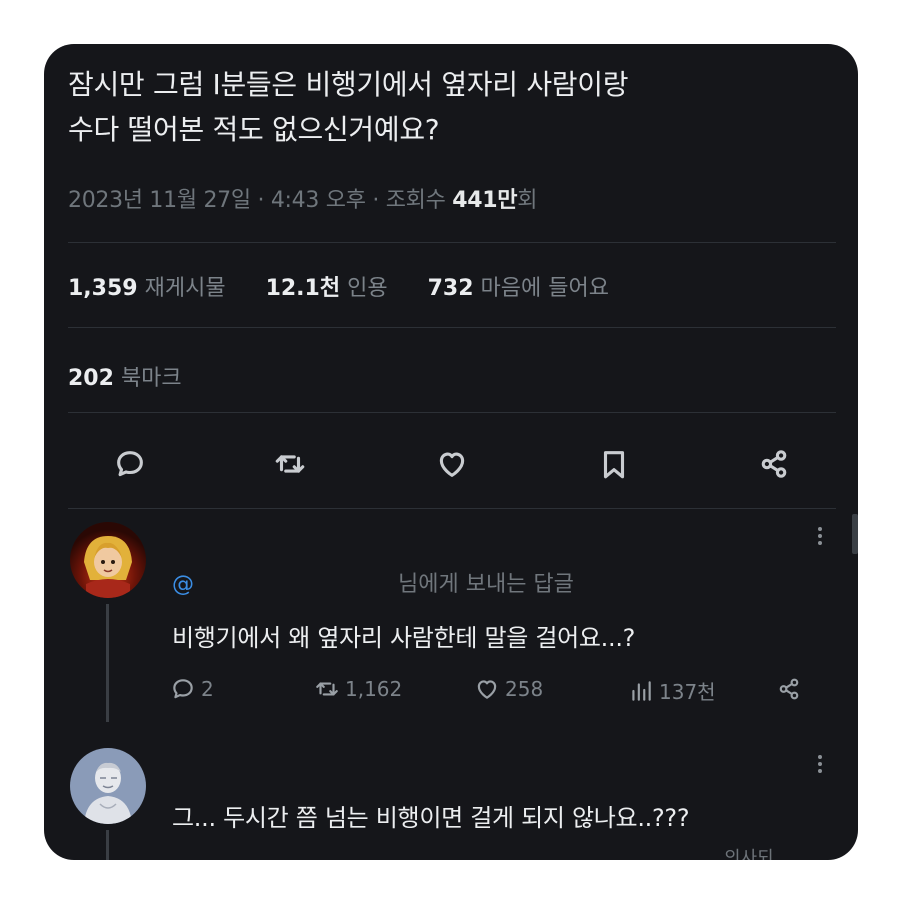 The width and height of the screenshot is (900, 900). I want to click on reply-retweet-count: 1,162, so click(374, 689).